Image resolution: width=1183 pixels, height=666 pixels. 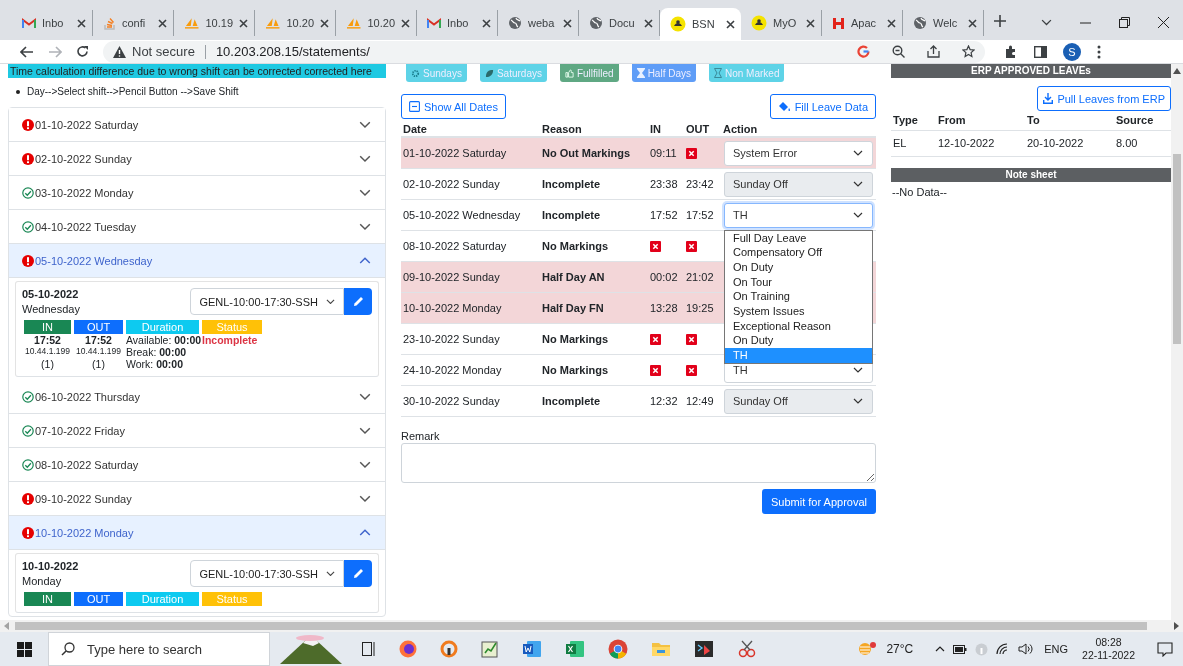 I want to click on action-select: TH, so click(x=798, y=215).